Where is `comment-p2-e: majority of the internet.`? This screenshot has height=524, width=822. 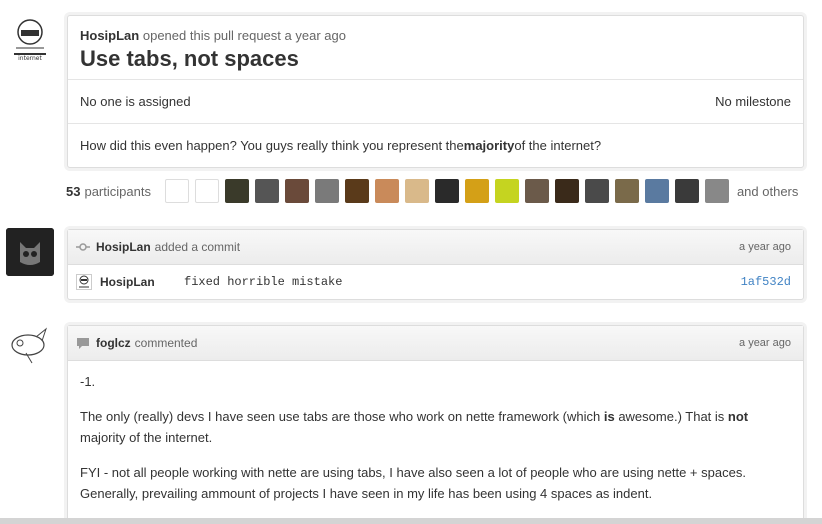
comment-p2-e: majority of the internet. is located at coordinates (146, 437).